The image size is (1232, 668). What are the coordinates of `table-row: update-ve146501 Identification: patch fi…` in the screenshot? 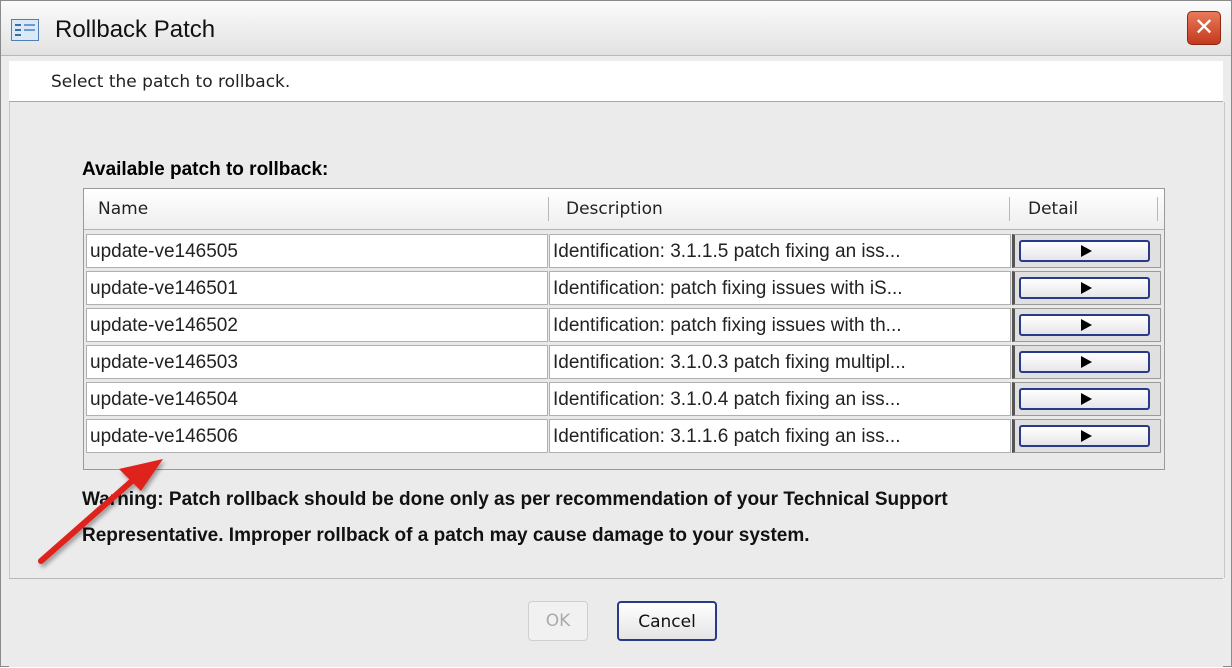 It's located at (624, 290).